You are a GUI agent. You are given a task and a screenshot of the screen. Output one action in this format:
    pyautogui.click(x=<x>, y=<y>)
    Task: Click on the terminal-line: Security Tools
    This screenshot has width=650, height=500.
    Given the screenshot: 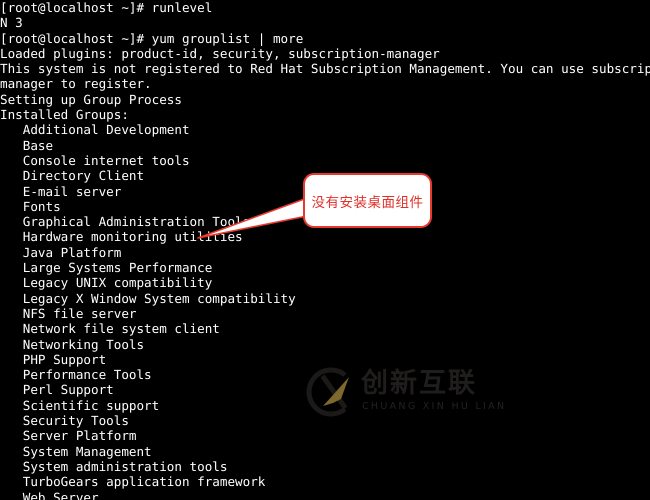 What is the action you would take?
    pyautogui.click(x=64, y=421)
    